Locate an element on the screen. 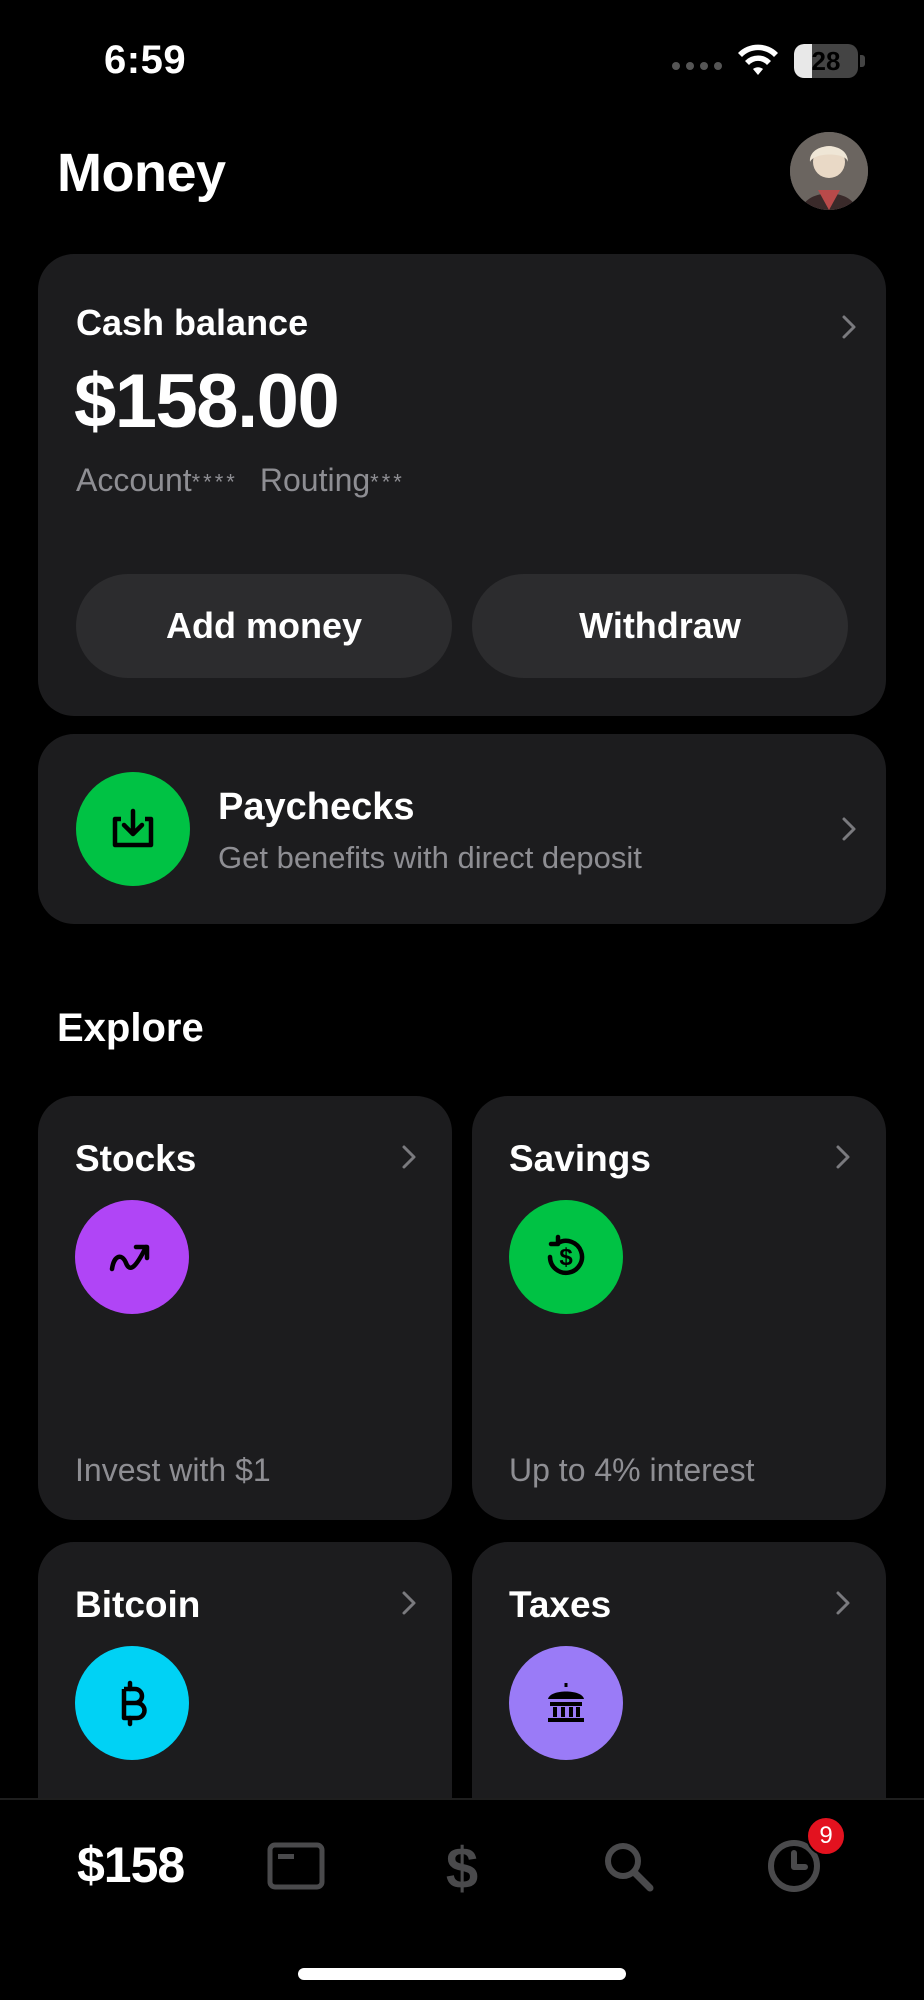  signal-icon is located at coordinates (697, 66).